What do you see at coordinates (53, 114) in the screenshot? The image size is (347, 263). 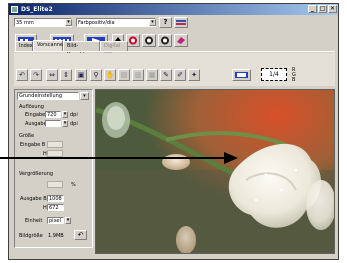 I see `input-resolution-field: 720` at bounding box center [53, 114].